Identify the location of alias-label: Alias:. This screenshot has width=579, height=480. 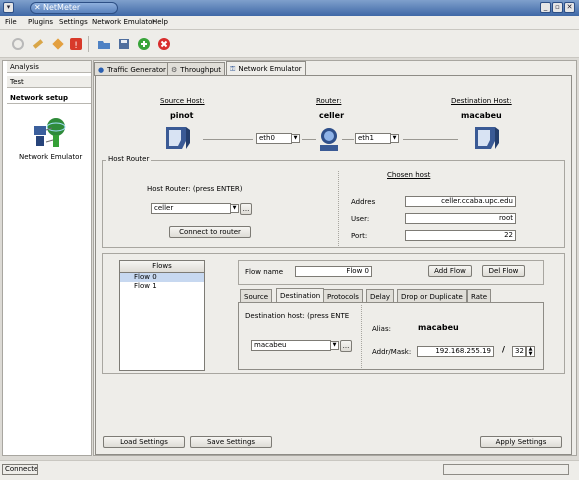
(381, 329).